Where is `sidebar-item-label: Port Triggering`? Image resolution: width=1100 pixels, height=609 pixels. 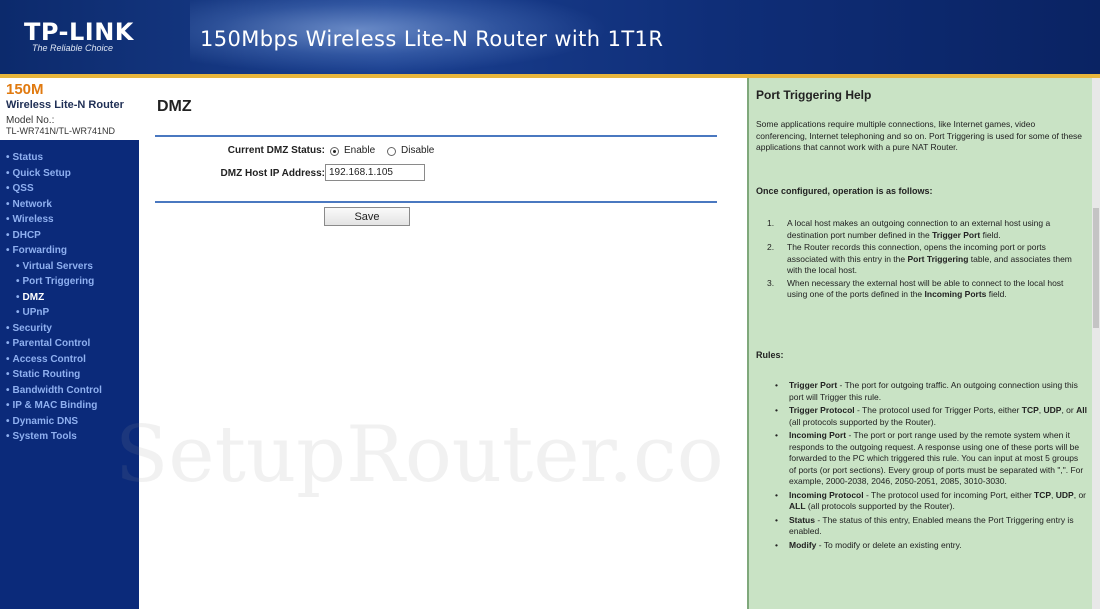
sidebar-item-label: Port Triggering is located at coordinates (58, 281).